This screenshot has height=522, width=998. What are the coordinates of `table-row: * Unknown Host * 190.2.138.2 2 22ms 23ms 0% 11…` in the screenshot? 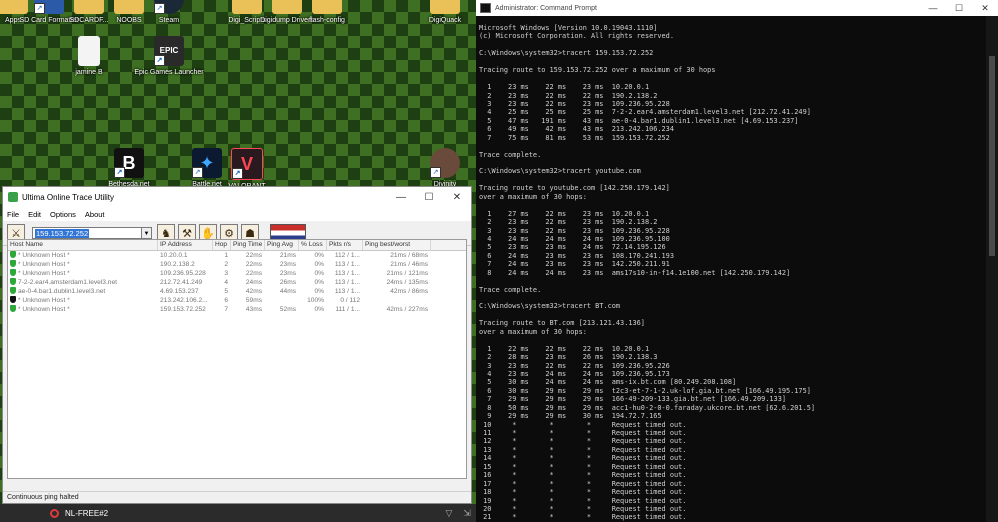 It's located at (237, 264).